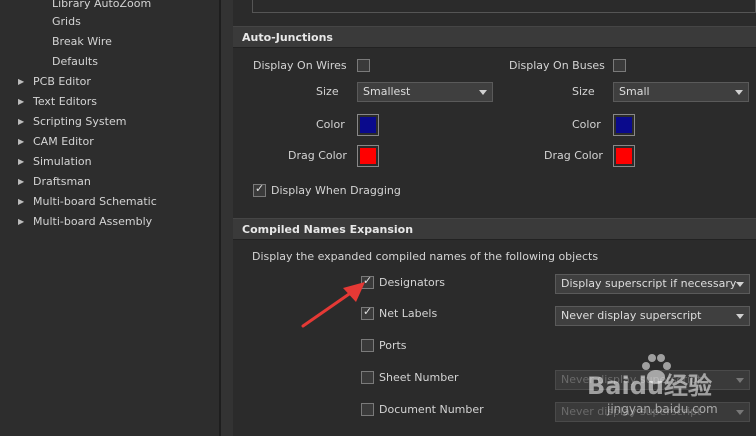 This screenshot has width=756, height=436. Describe the element at coordinates (333, 305) in the screenshot. I see `annotation-arrow-icon` at that location.